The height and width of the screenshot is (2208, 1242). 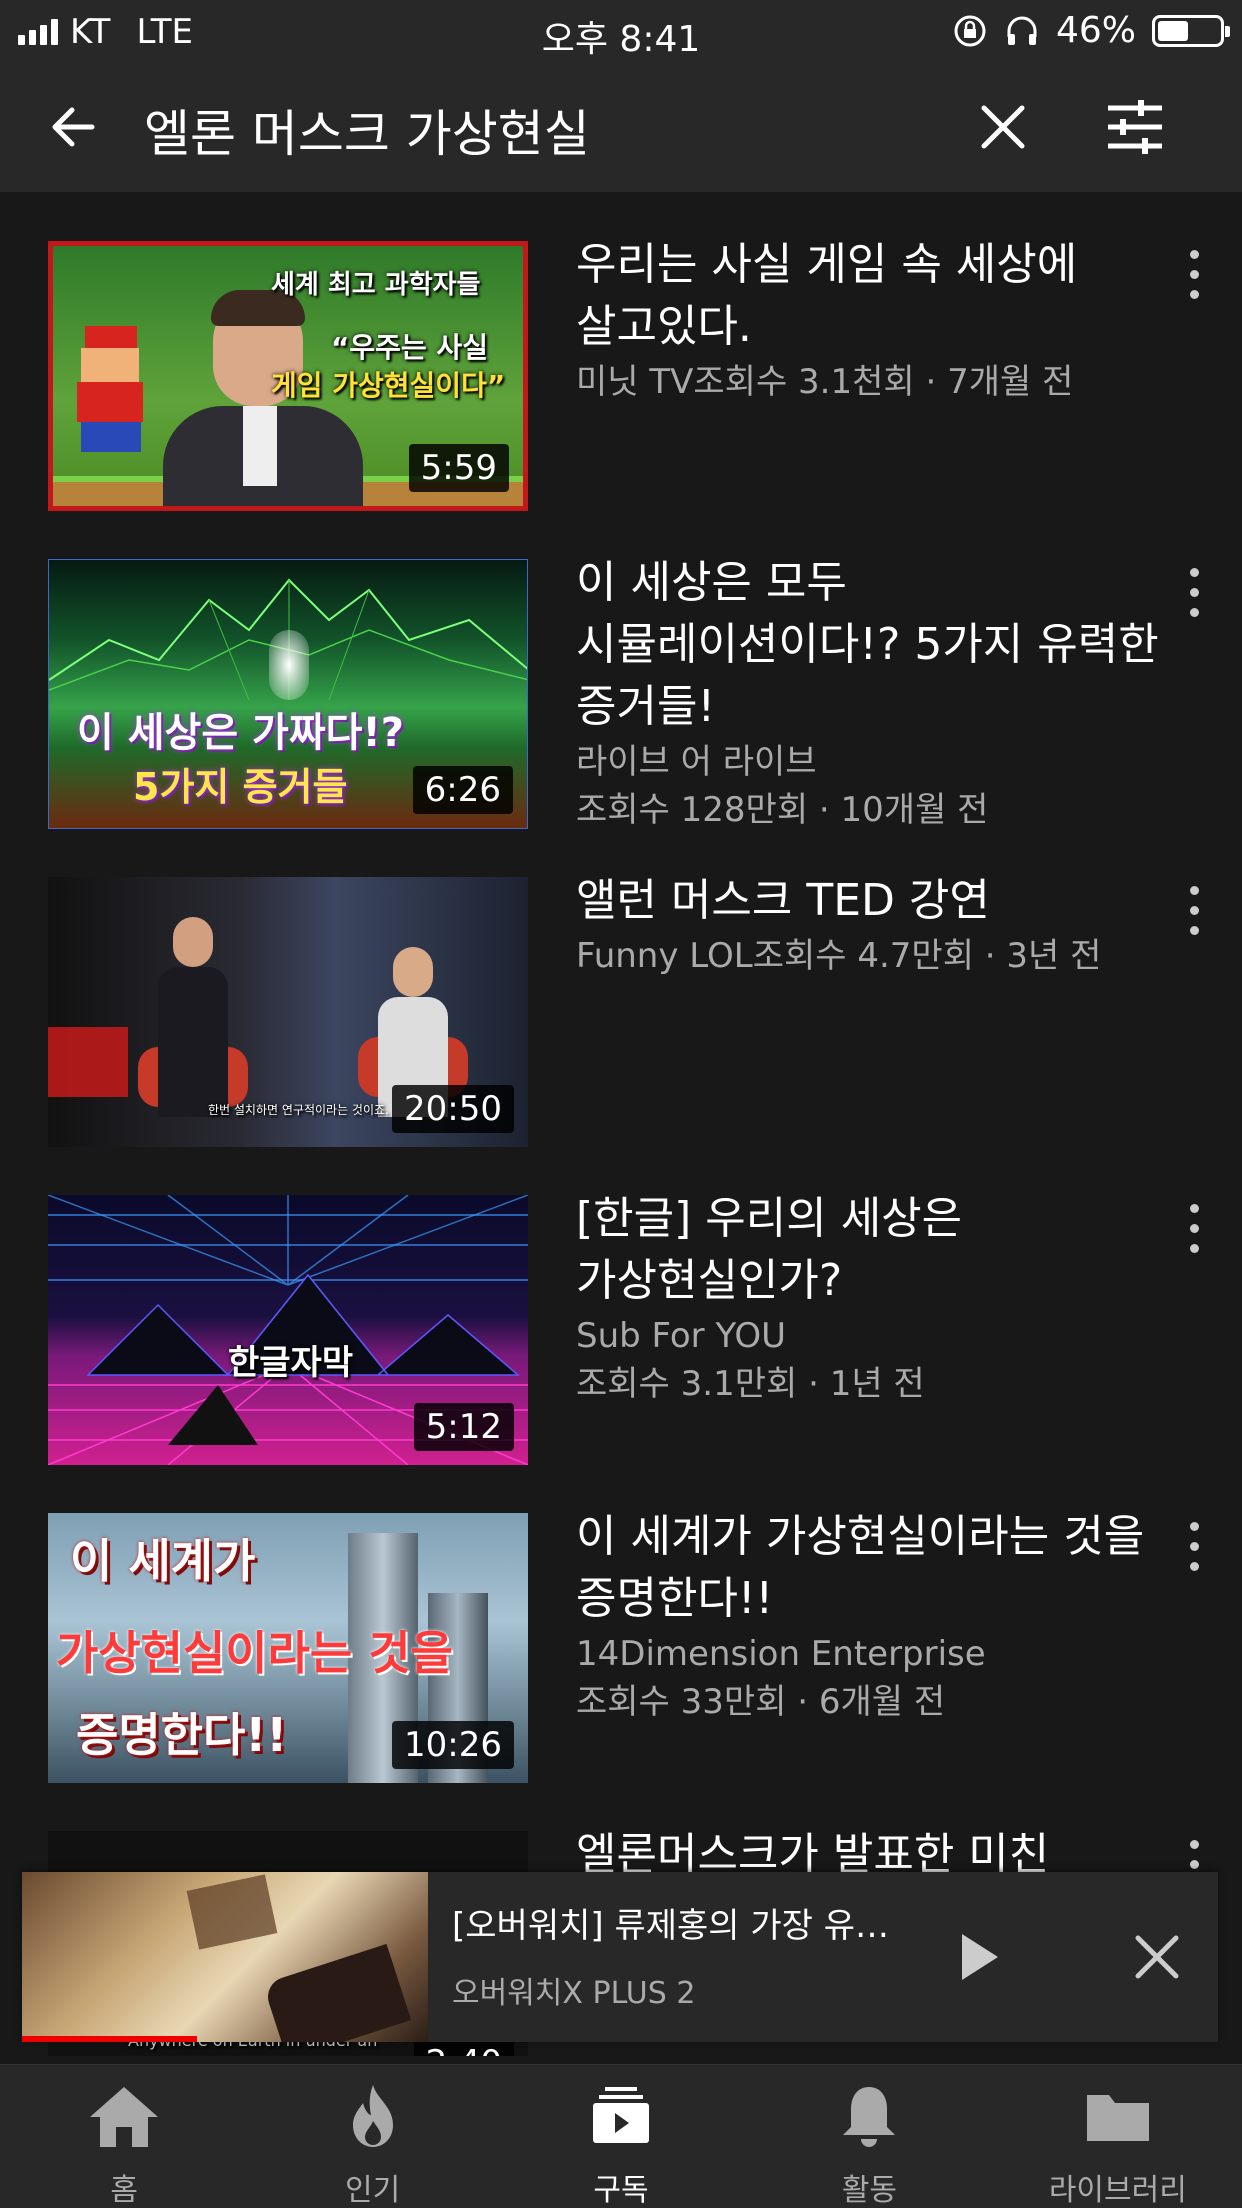 What do you see at coordinates (289, 665) in the screenshot?
I see `light-glow` at bounding box center [289, 665].